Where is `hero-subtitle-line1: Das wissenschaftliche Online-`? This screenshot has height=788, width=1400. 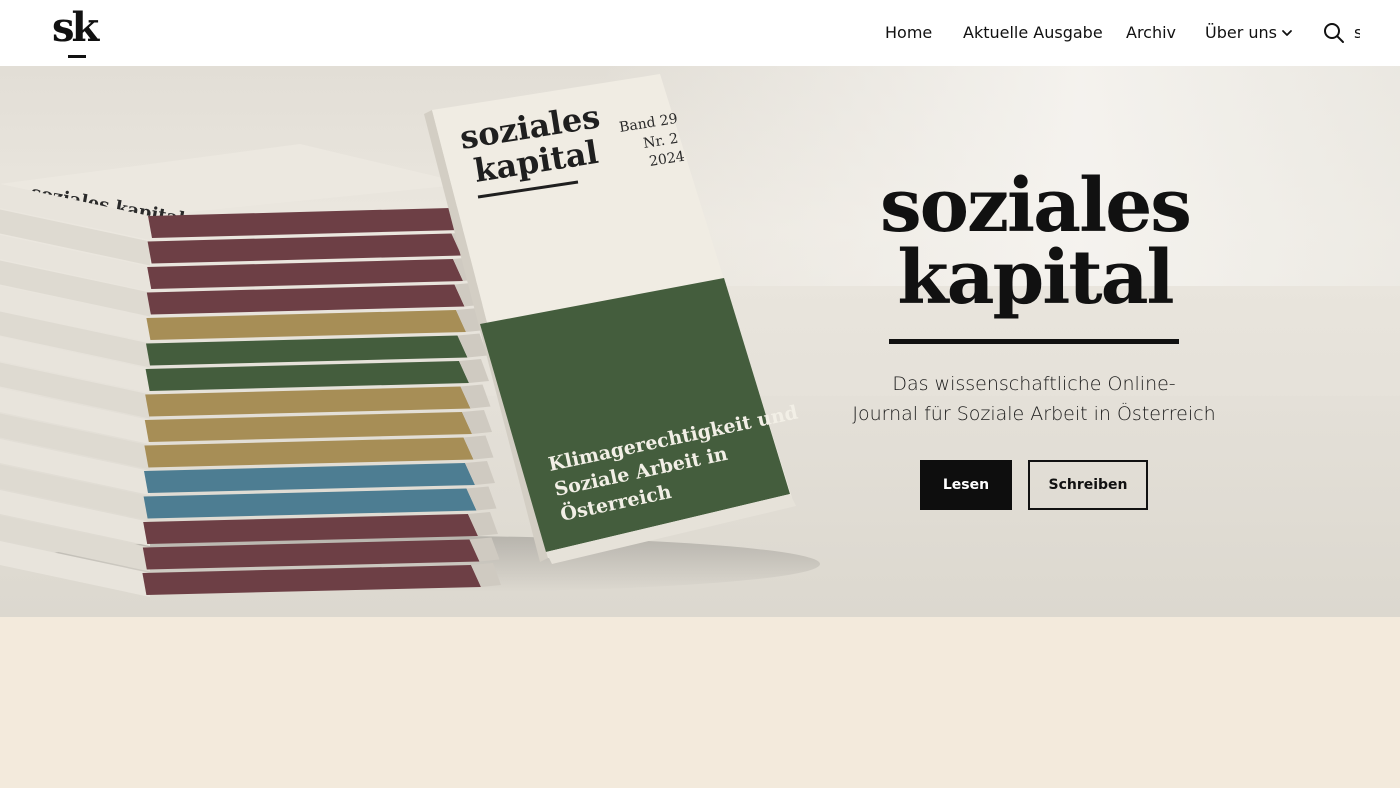
hero-subtitle-line1: Das wissenschaftliche Online- is located at coordinates (1034, 384).